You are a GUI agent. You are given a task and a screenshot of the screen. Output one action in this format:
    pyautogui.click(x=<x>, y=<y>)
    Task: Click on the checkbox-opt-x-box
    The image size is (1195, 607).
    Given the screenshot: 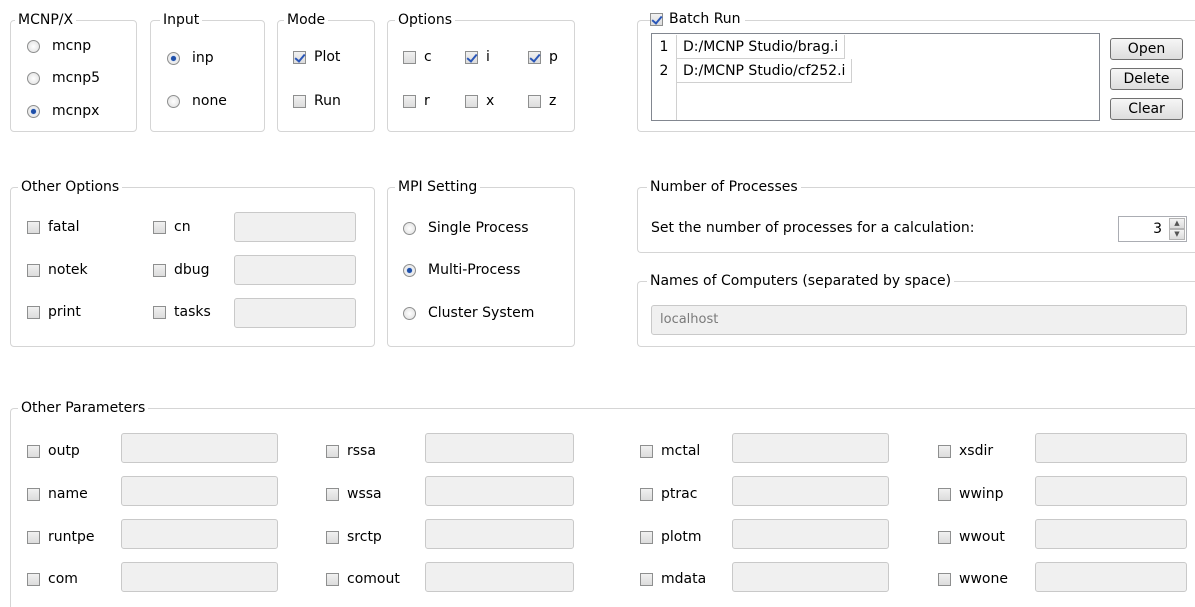 What is the action you would take?
    pyautogui.click(x=471, y=101)
    